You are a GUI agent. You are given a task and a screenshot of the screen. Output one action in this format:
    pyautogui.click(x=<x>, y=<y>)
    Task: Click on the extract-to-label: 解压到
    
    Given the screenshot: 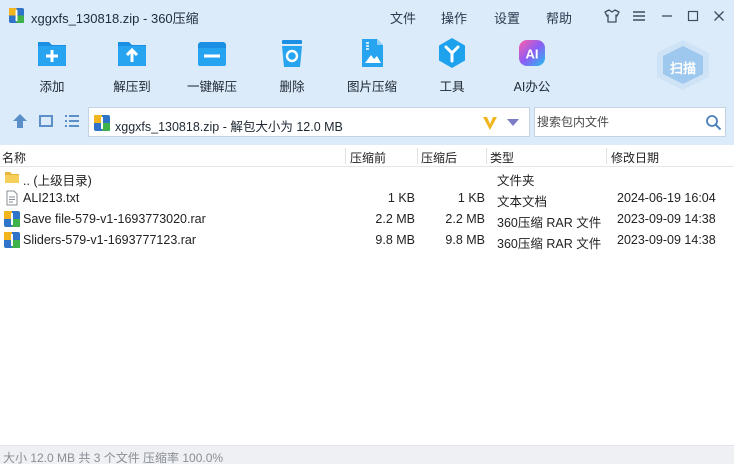 What is the action you would take?
    pyautogui.click(x=132, y=87)
    